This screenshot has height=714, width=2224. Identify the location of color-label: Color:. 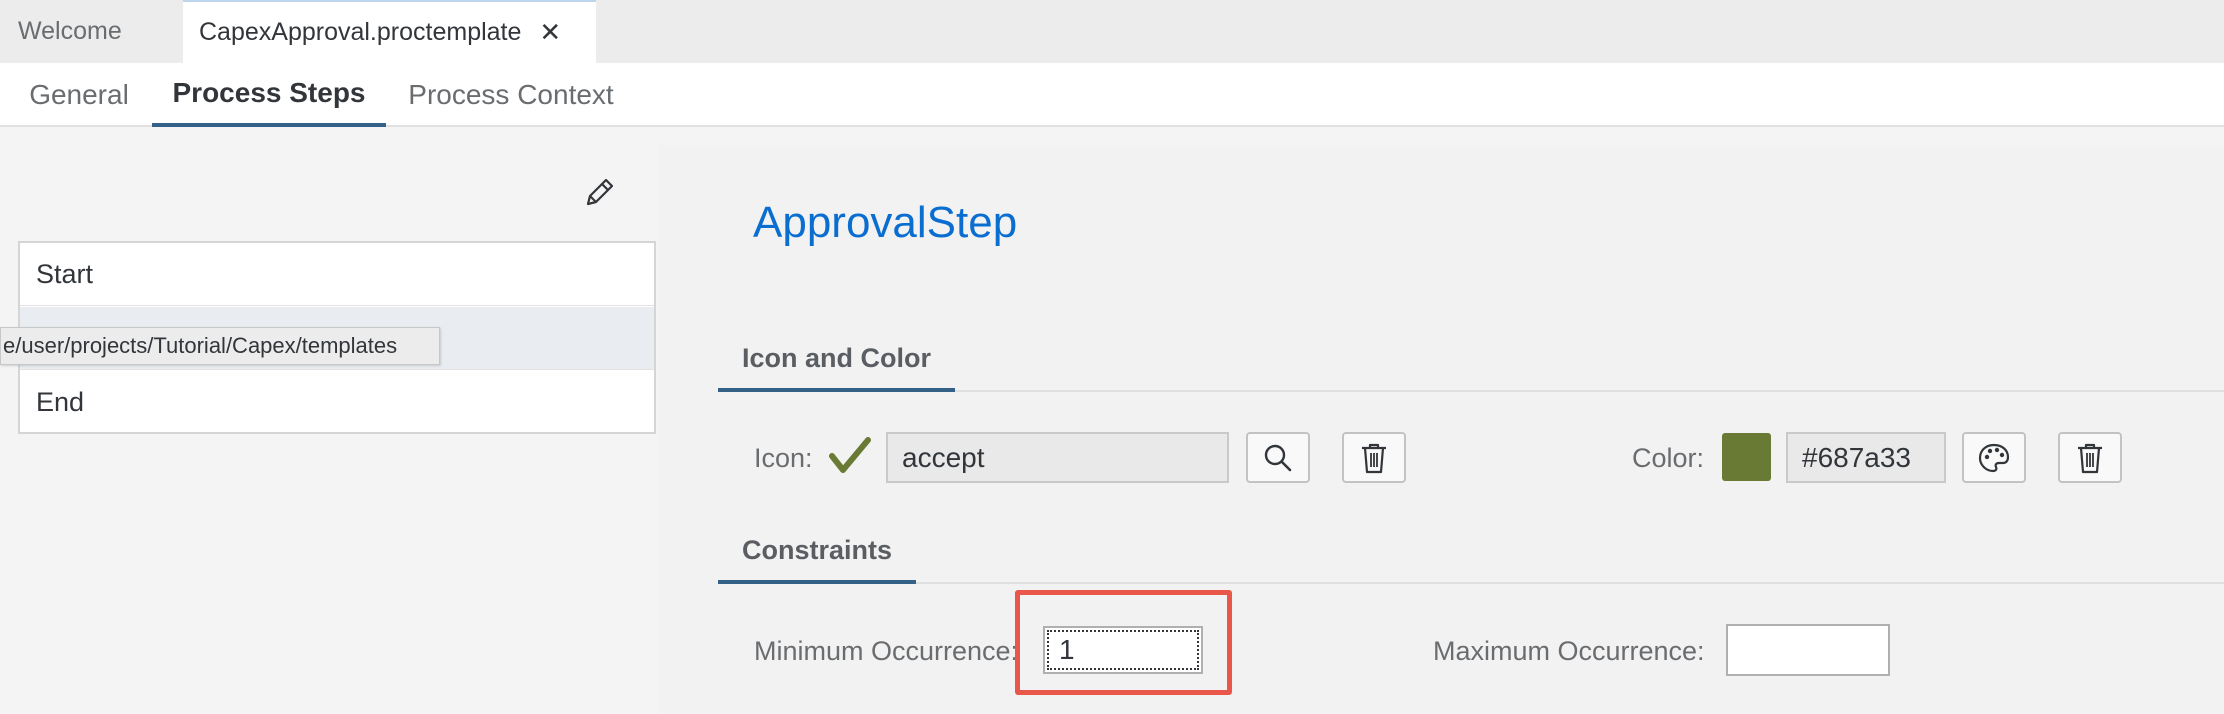
(1668, 458).